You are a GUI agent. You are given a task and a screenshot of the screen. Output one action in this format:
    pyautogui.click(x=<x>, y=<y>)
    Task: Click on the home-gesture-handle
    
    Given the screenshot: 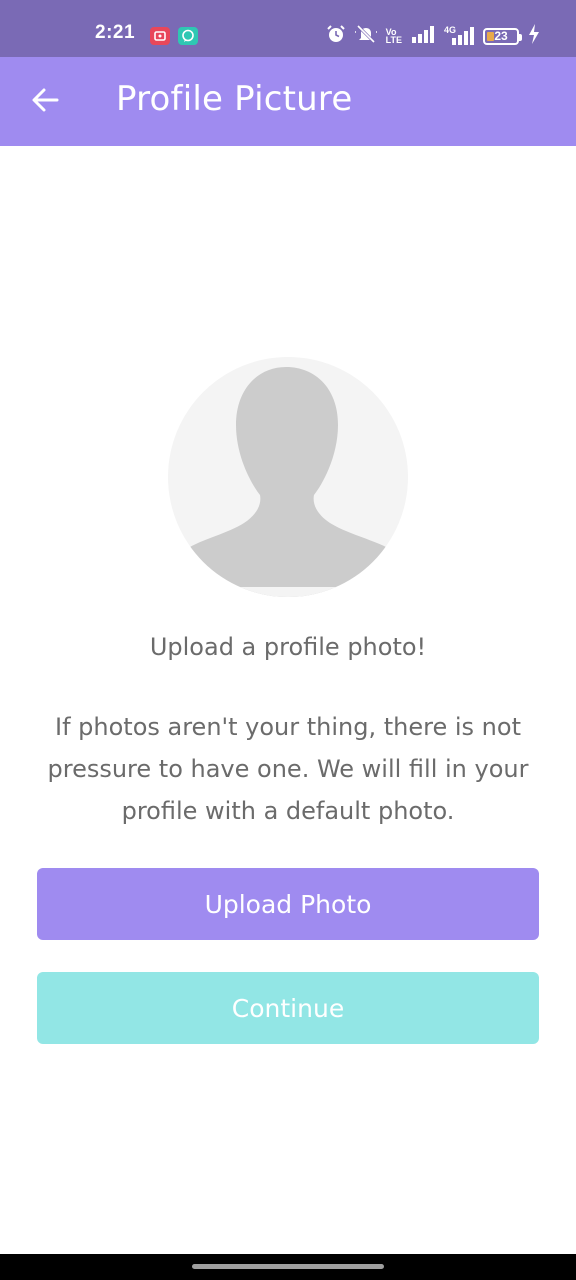 What is the action you would take?
    pyautogui.click(x=288, y=1266)
    